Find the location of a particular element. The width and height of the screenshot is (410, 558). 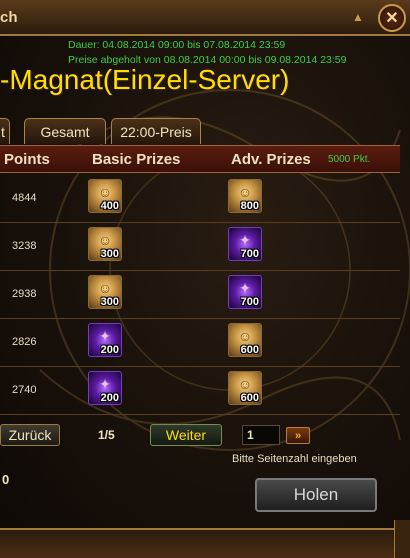

close-button: ✕ is located at coordinates (392, 18).